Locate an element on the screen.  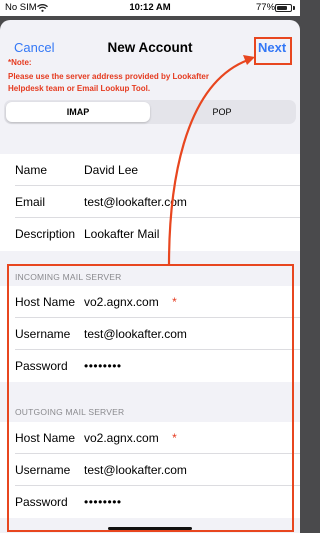
email-row: Email test@lookafter.com is located at coordinates (150, 202).